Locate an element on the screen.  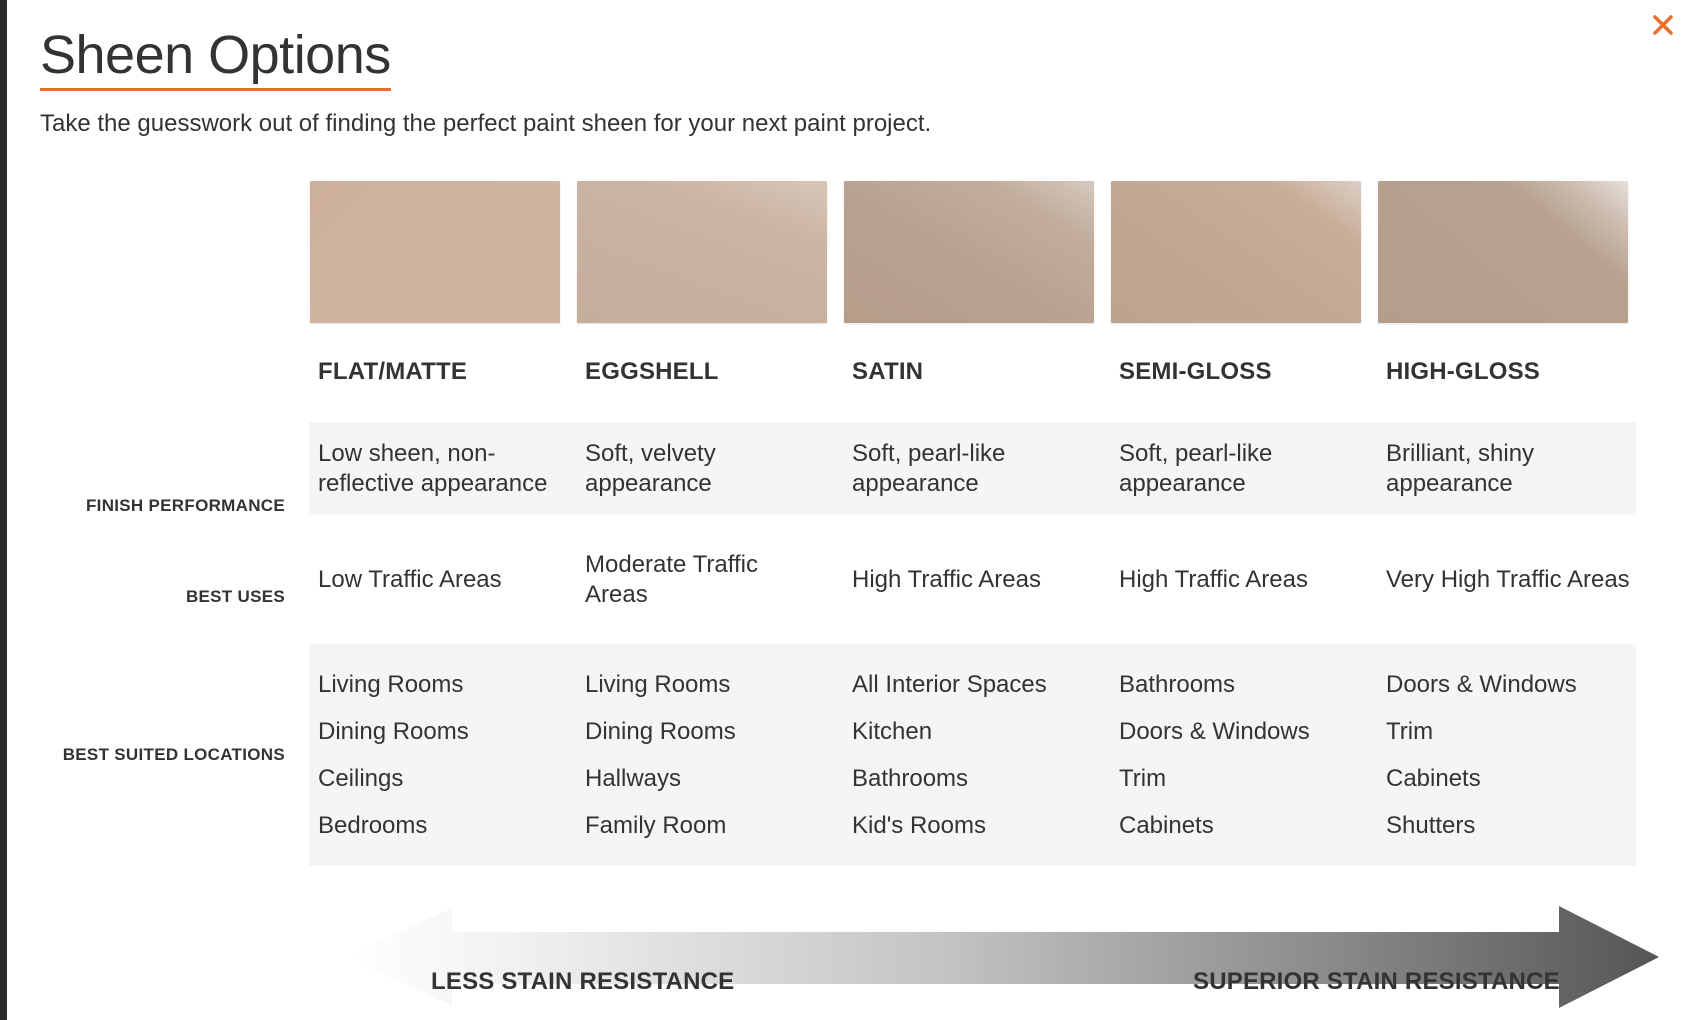
location-item: Kitchen is located at coordinates (892, 731).